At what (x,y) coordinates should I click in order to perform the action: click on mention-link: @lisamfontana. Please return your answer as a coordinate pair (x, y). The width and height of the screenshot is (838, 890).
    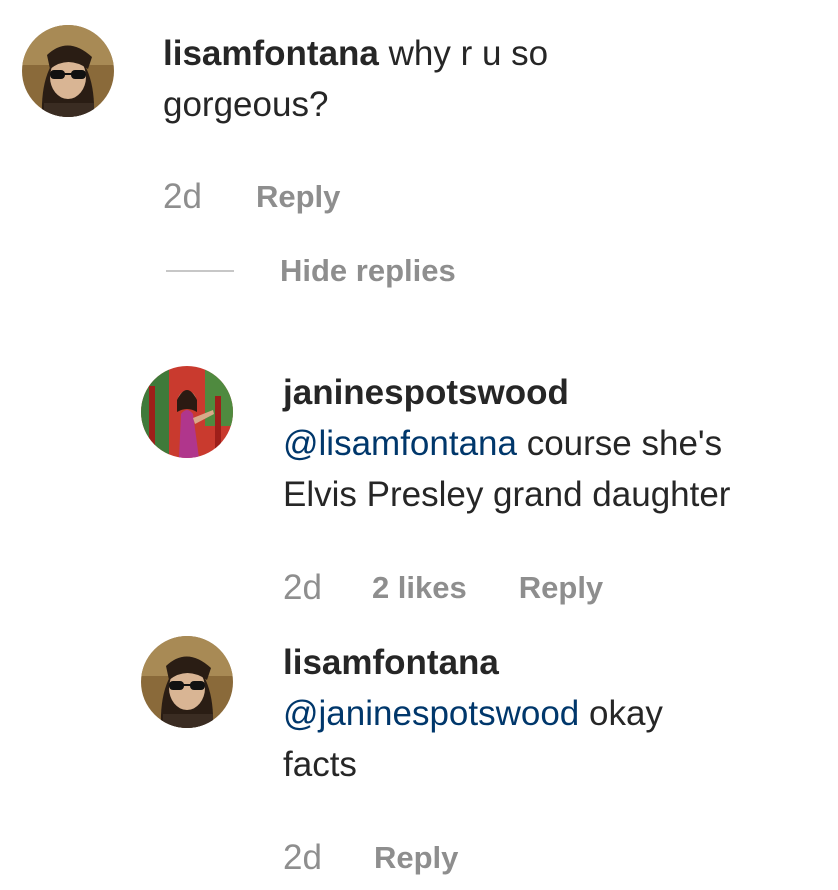
    Looking at the image, I should click on (400, 443).